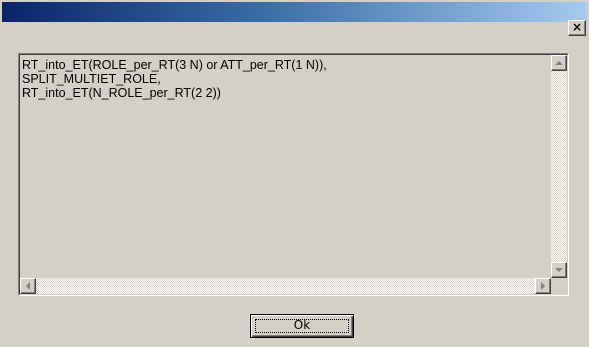 Image resolution: width=589 pixels, height=347 pixels. I want to click on scroll-left-button, so click(28, 286).